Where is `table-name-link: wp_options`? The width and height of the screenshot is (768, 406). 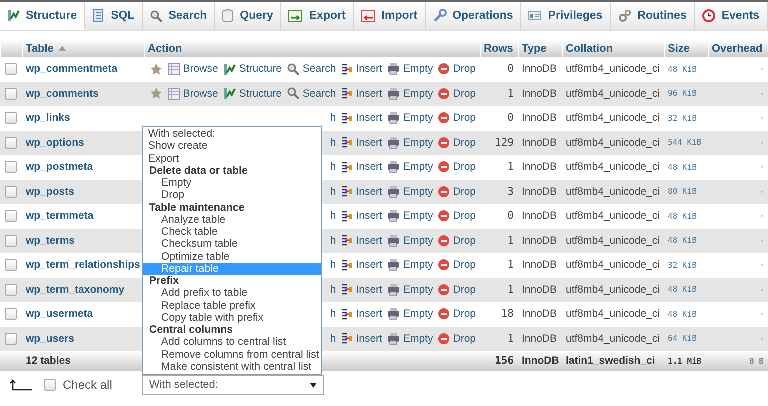
table-name-link: wp_options is located at coordinates (55, 142).